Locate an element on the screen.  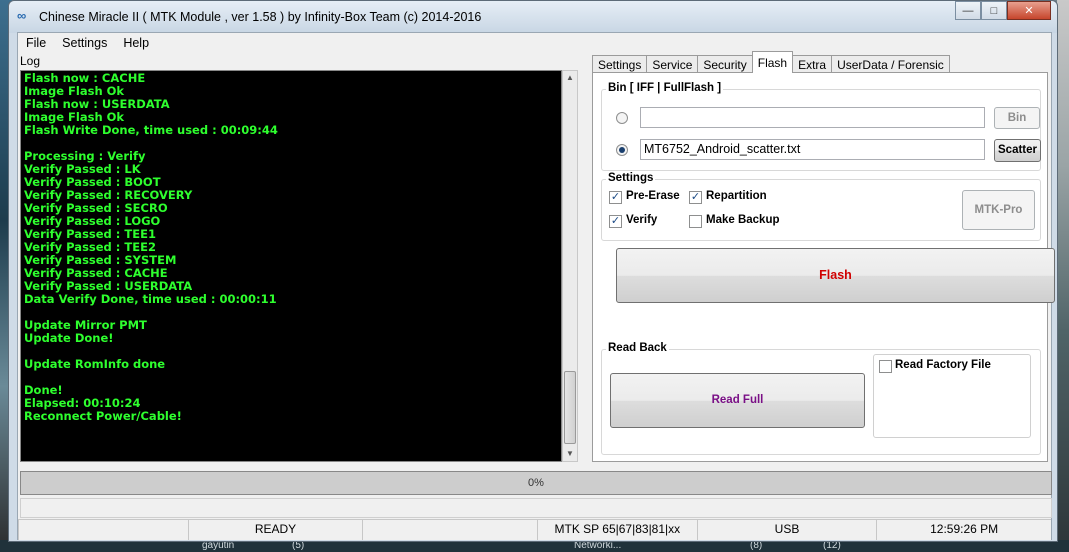
scatter-button: Scatter is located at coordinates (1017, 150).